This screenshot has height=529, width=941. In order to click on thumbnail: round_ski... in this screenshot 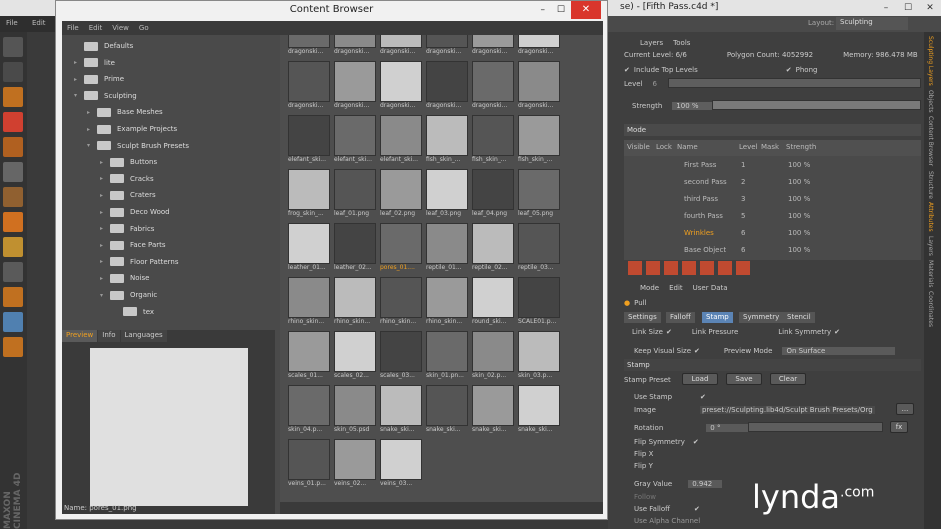, I will do `click(493, 302)`.